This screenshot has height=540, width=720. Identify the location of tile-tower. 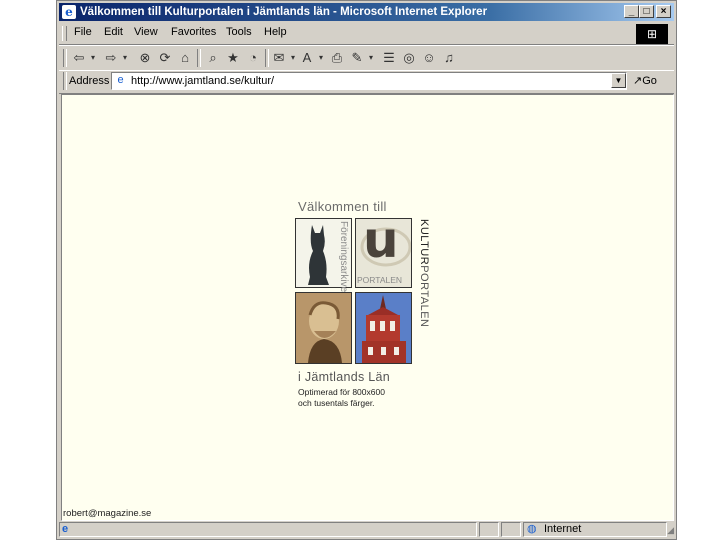
(383, 328).